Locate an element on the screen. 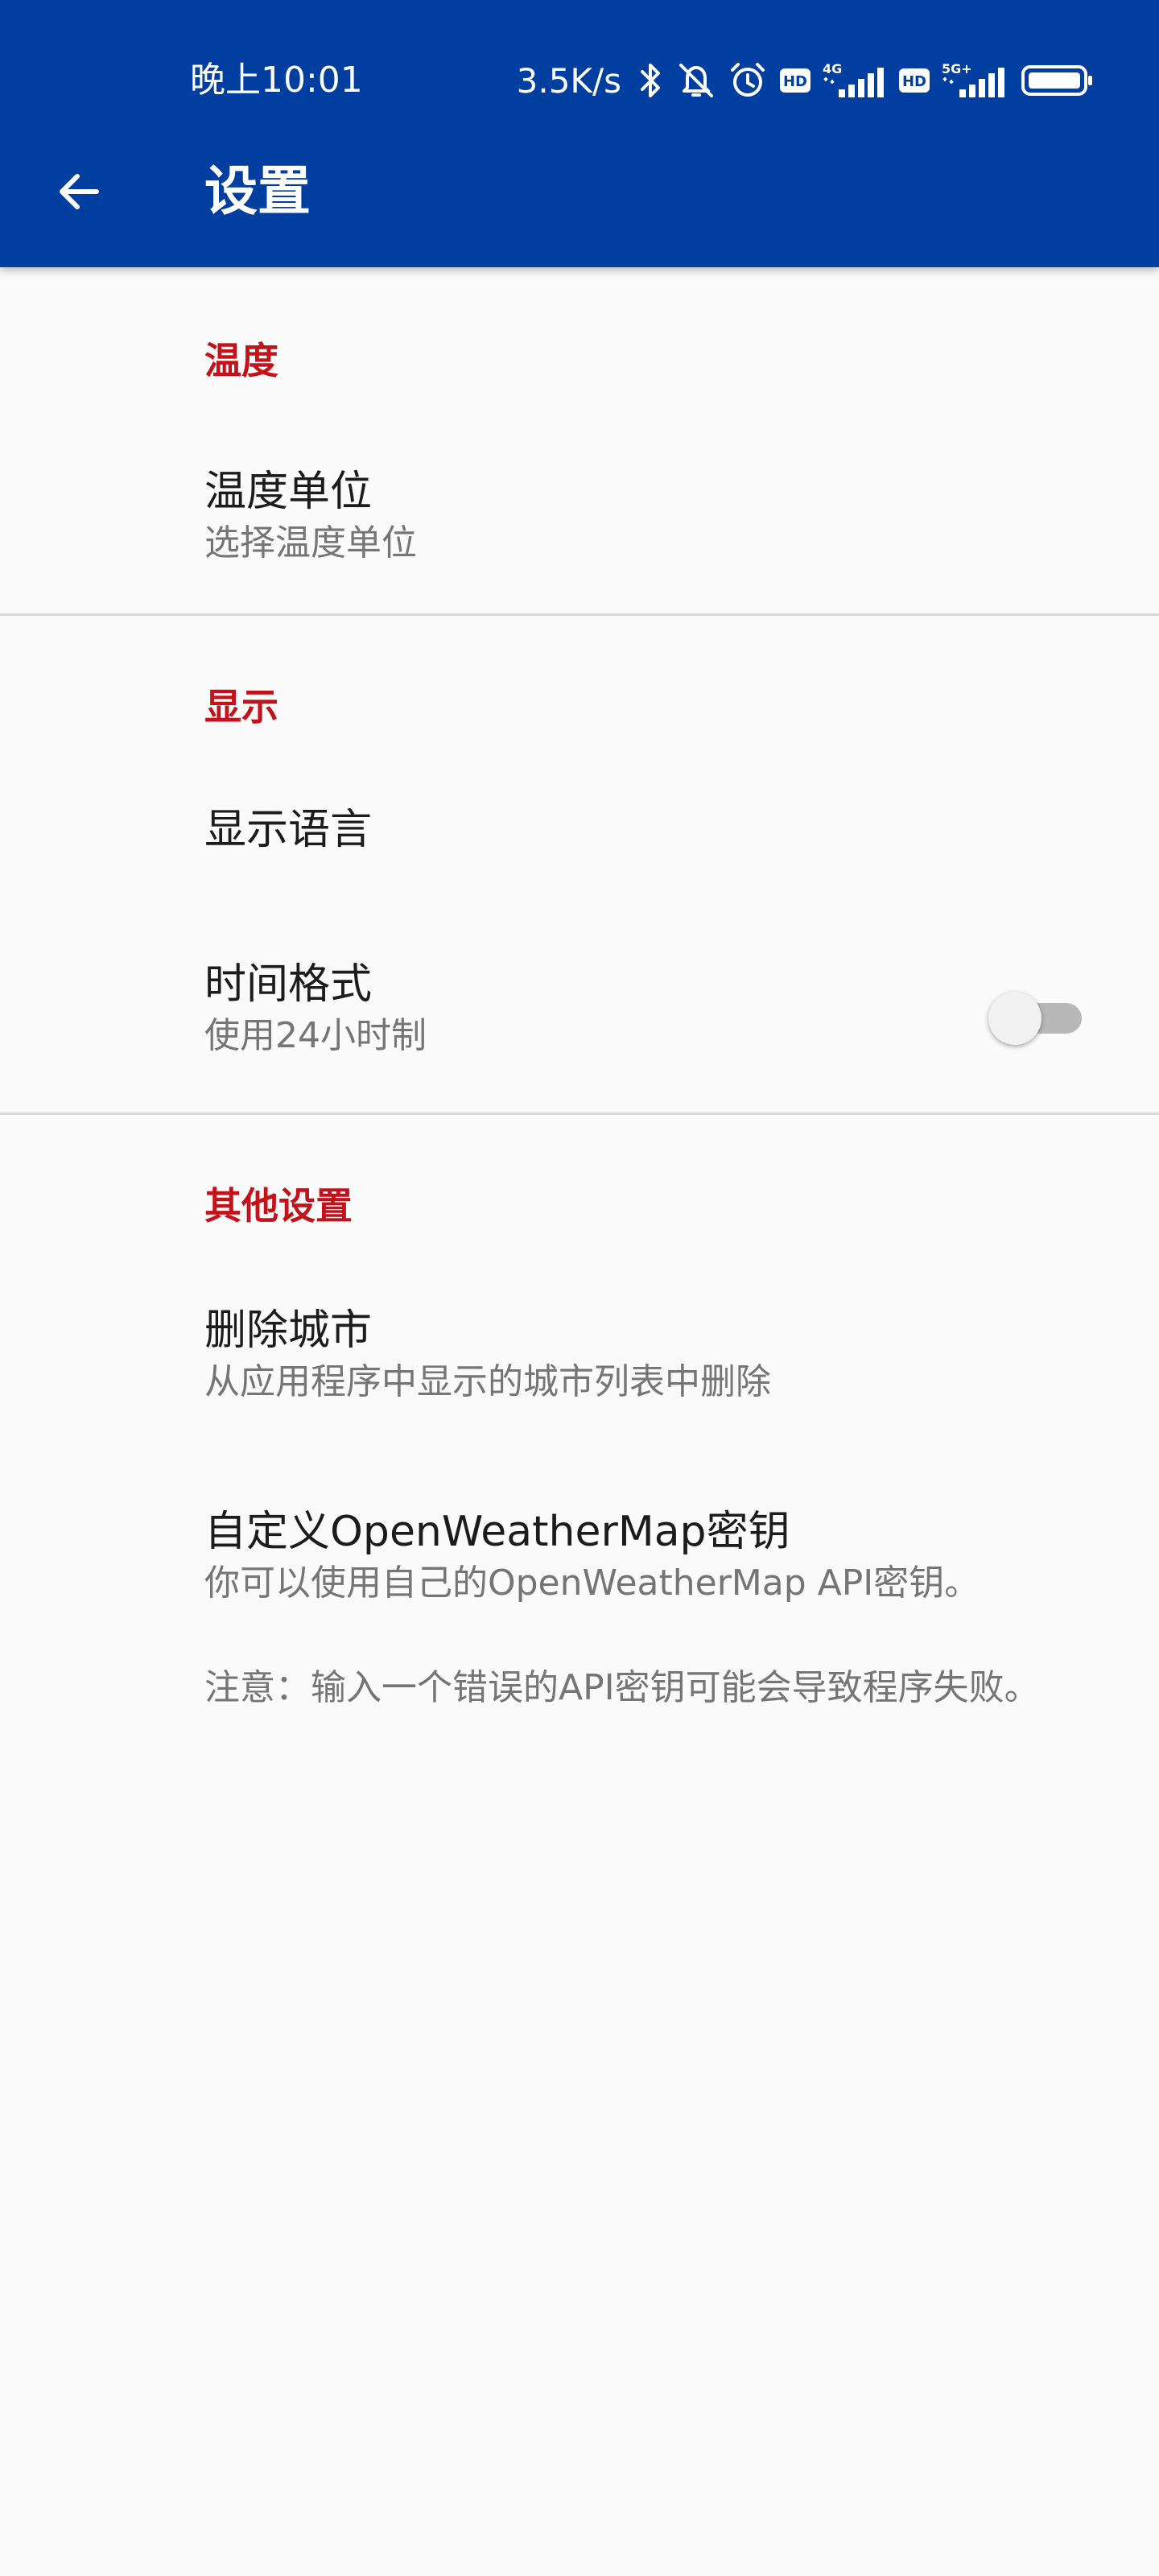 The height and width of the screenshot is (2576, 1159). svg-text: 5G+ is located at coordinates (957, 68).